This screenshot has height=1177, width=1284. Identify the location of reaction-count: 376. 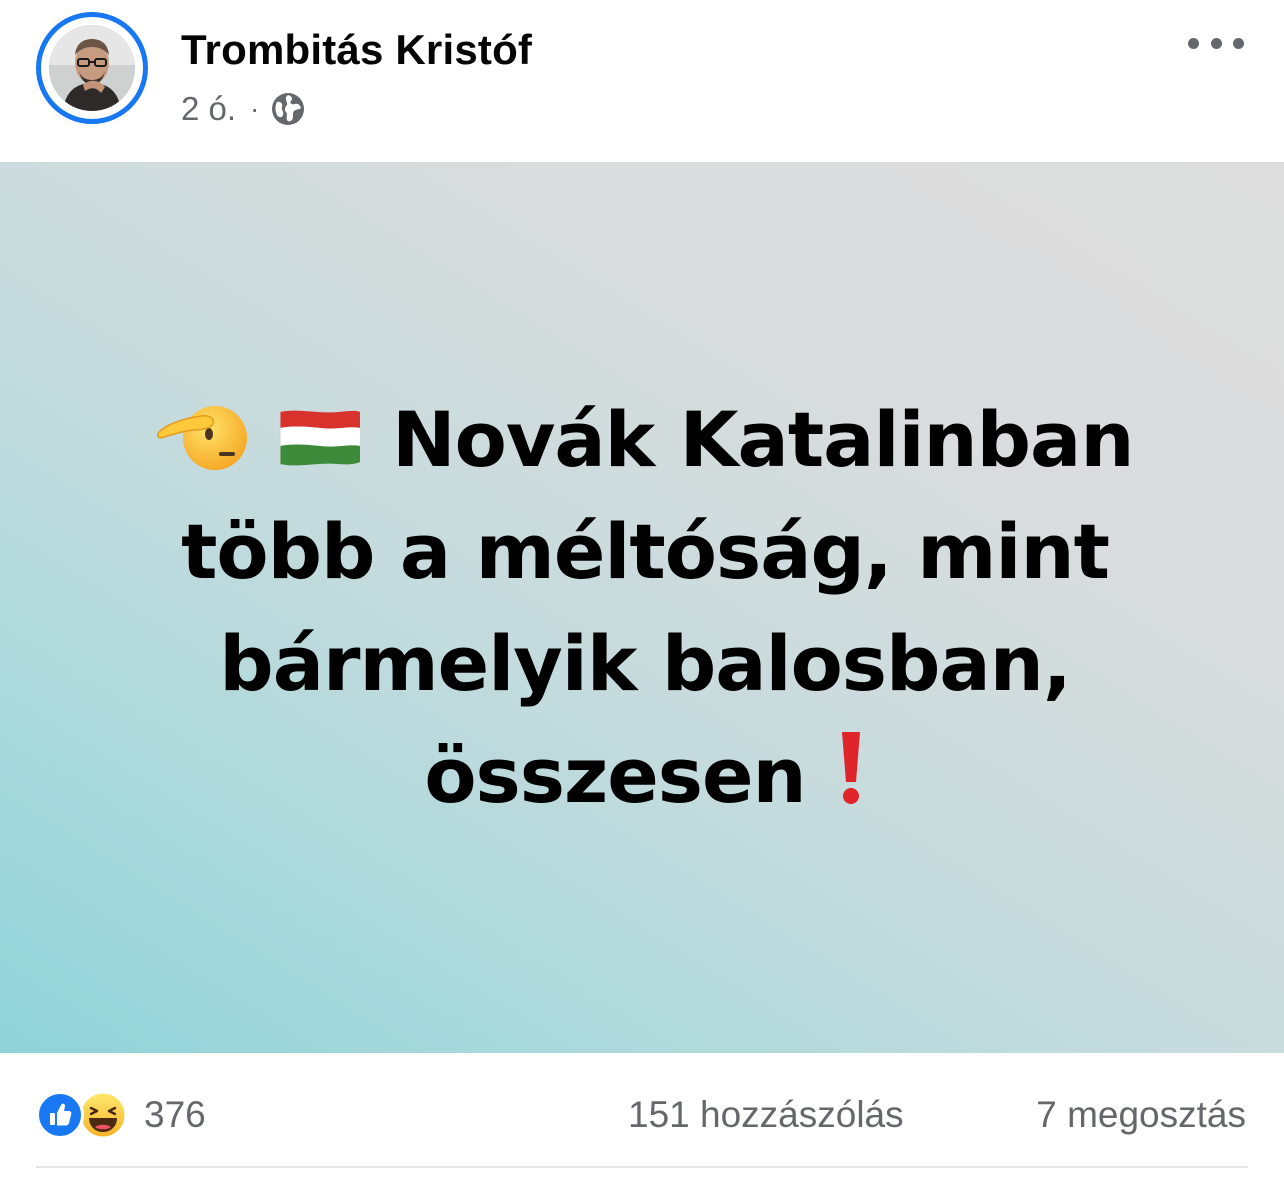
(175, 1114).